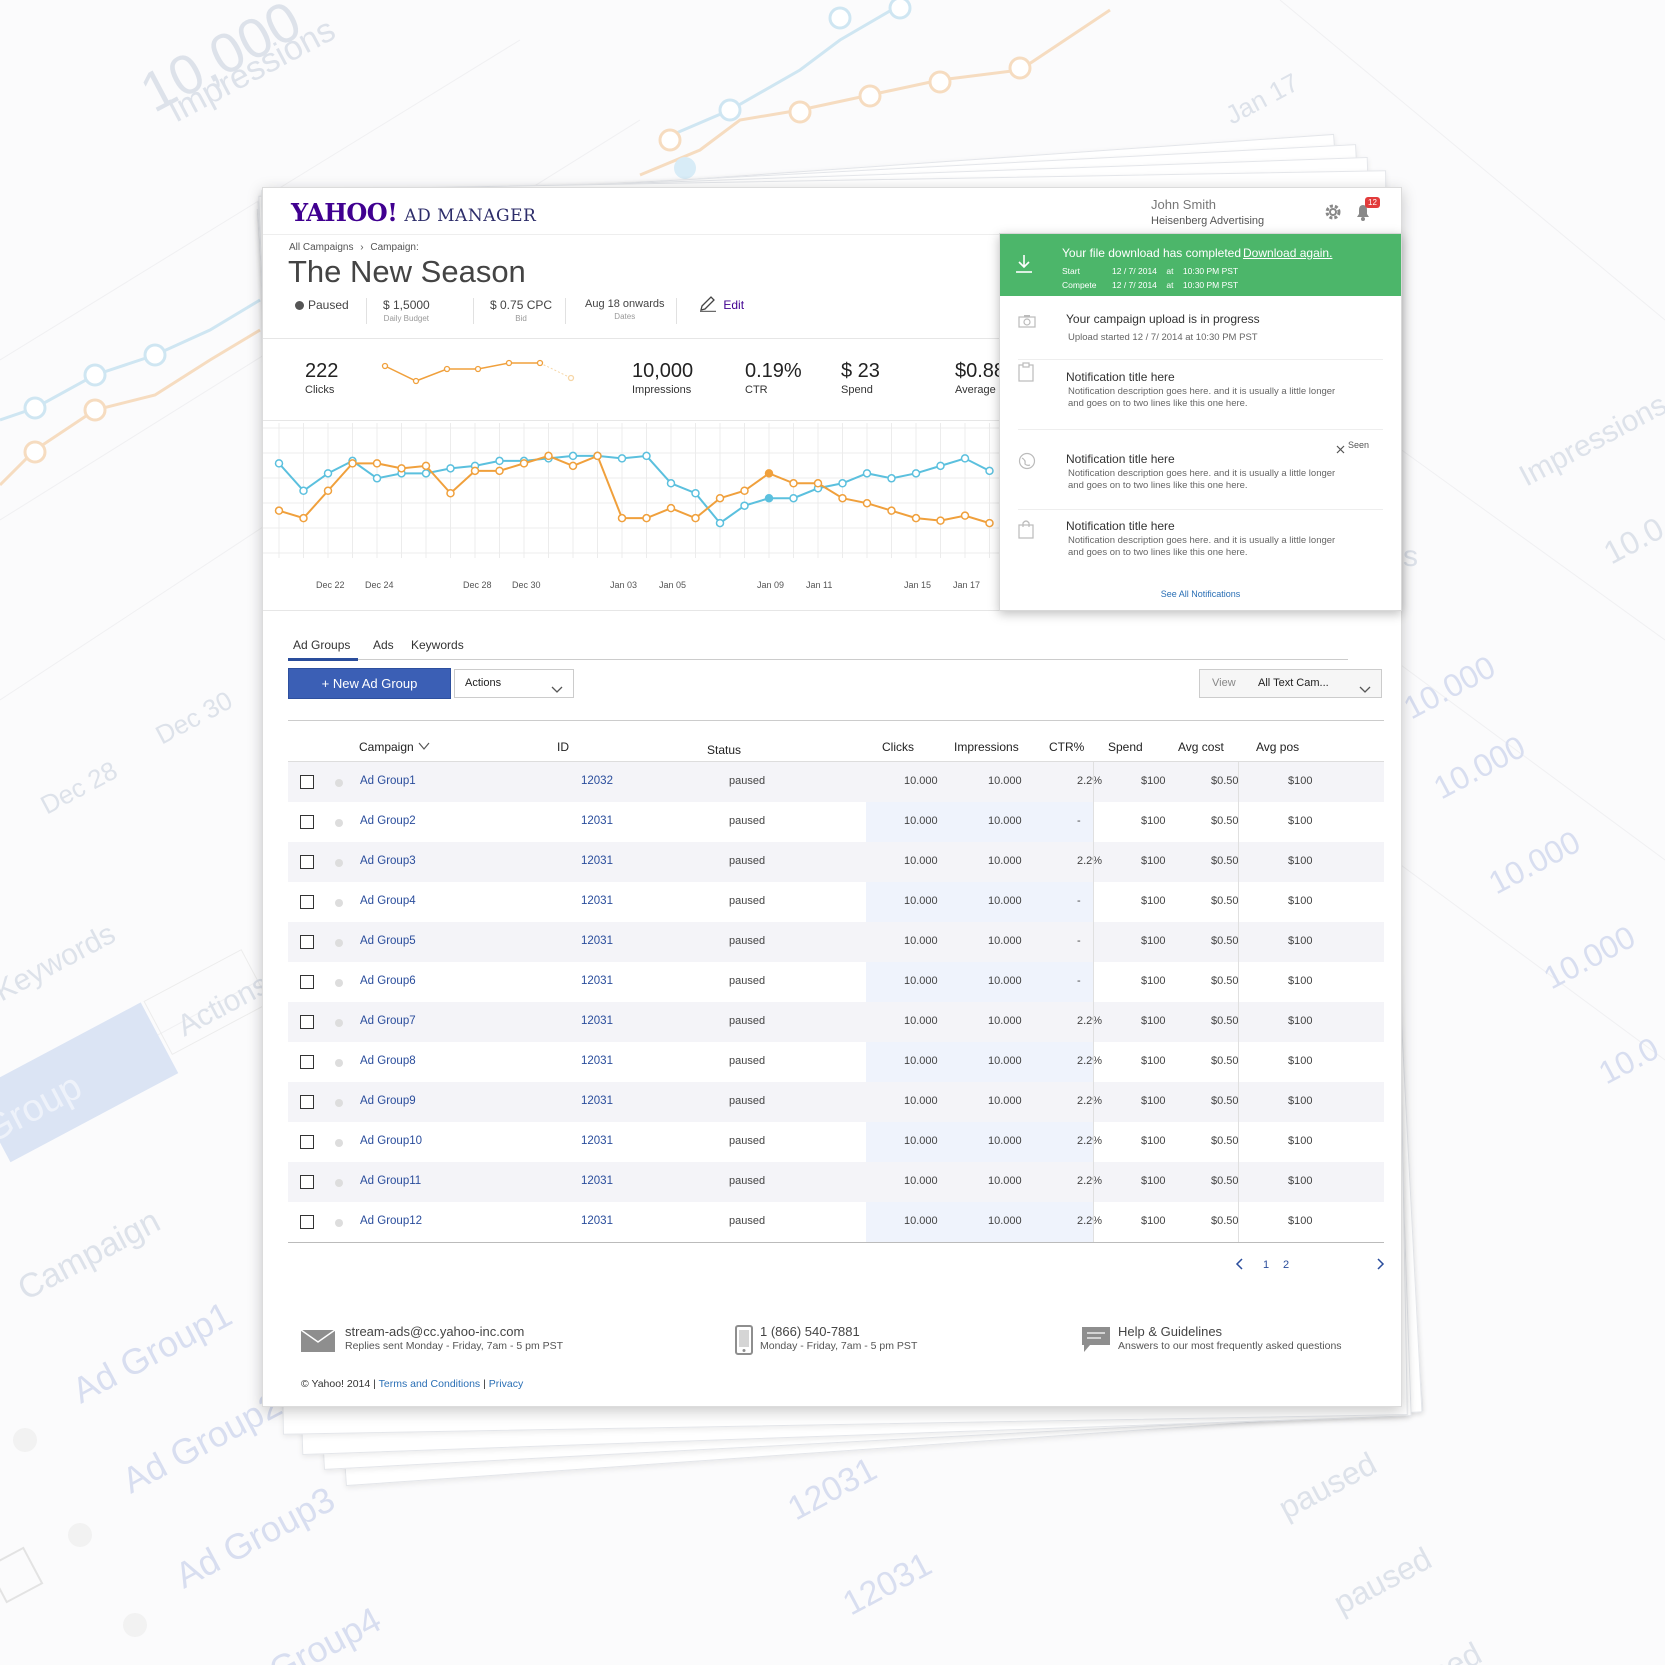 The image size is (1665, 1665). I want to click on terms-link: Terms and Conditions, so click(430, 1384).